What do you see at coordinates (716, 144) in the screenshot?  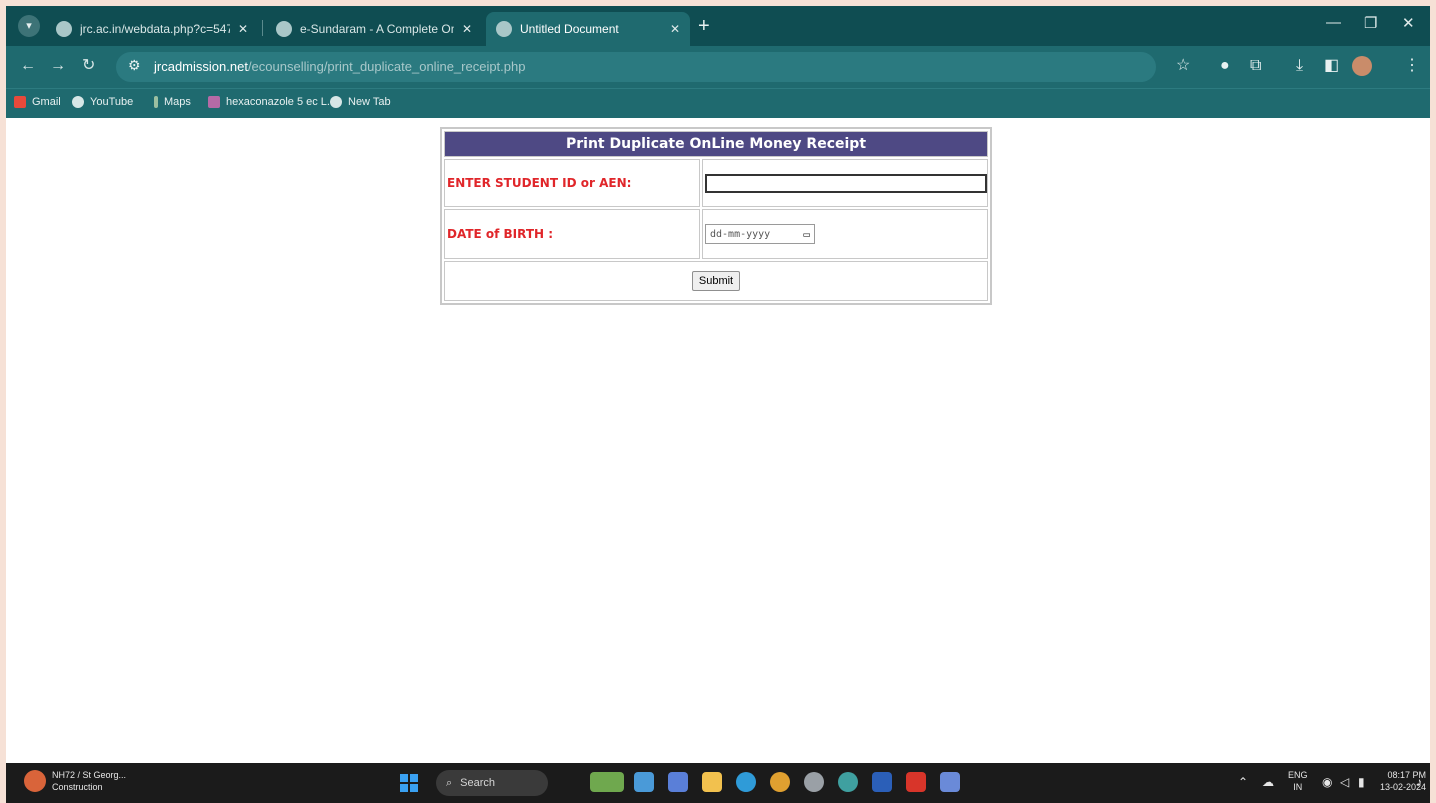 I see `form-title: Print Duplicate OnLine Money Receipt` at bounding box center [716, 144].